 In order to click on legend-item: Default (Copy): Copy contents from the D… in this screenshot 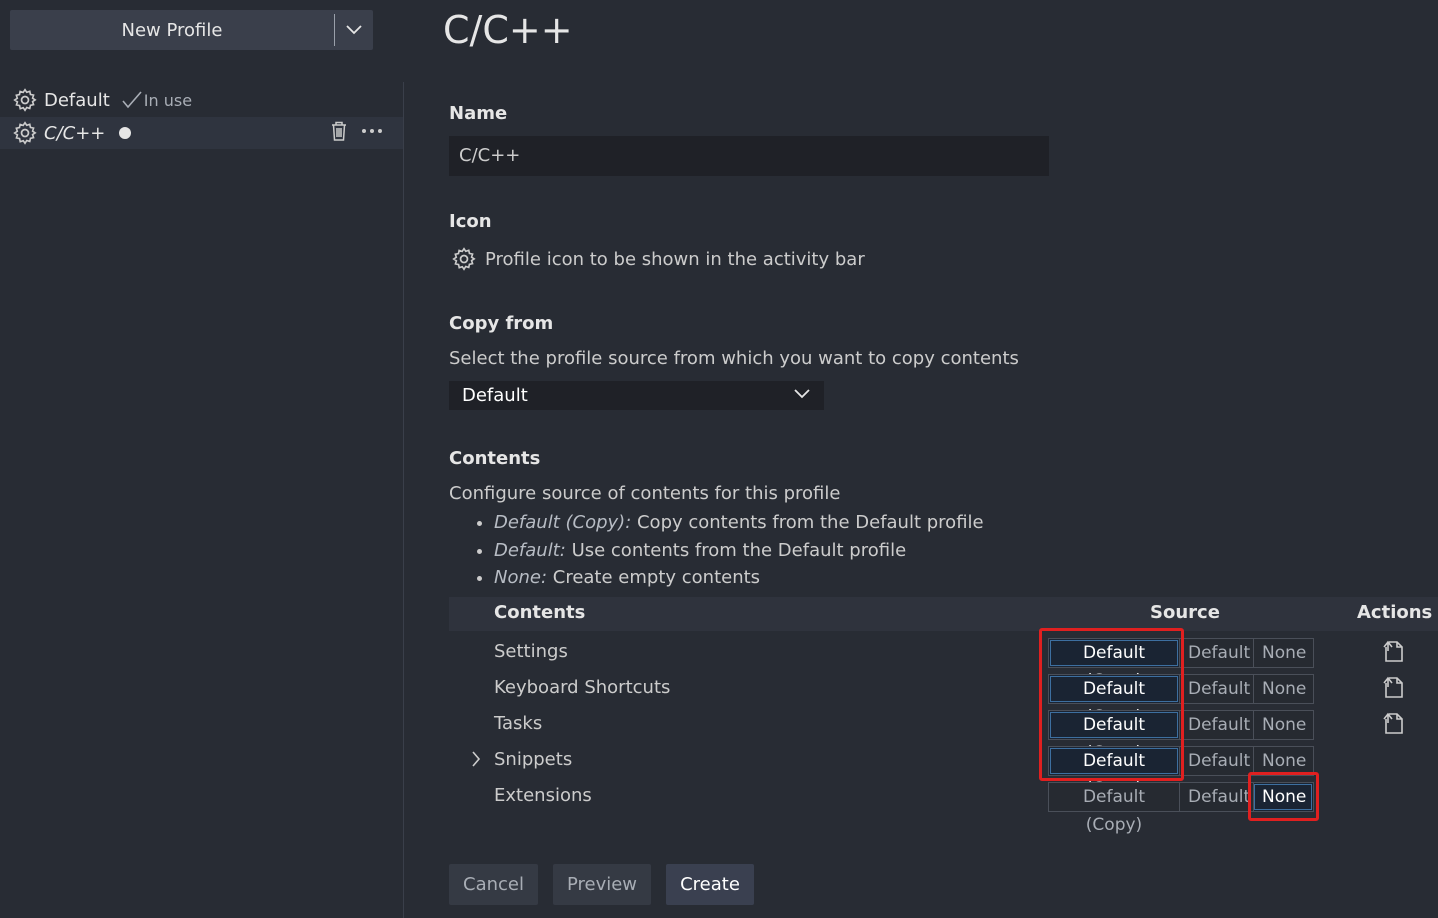, I will do `click(739, 523)`.